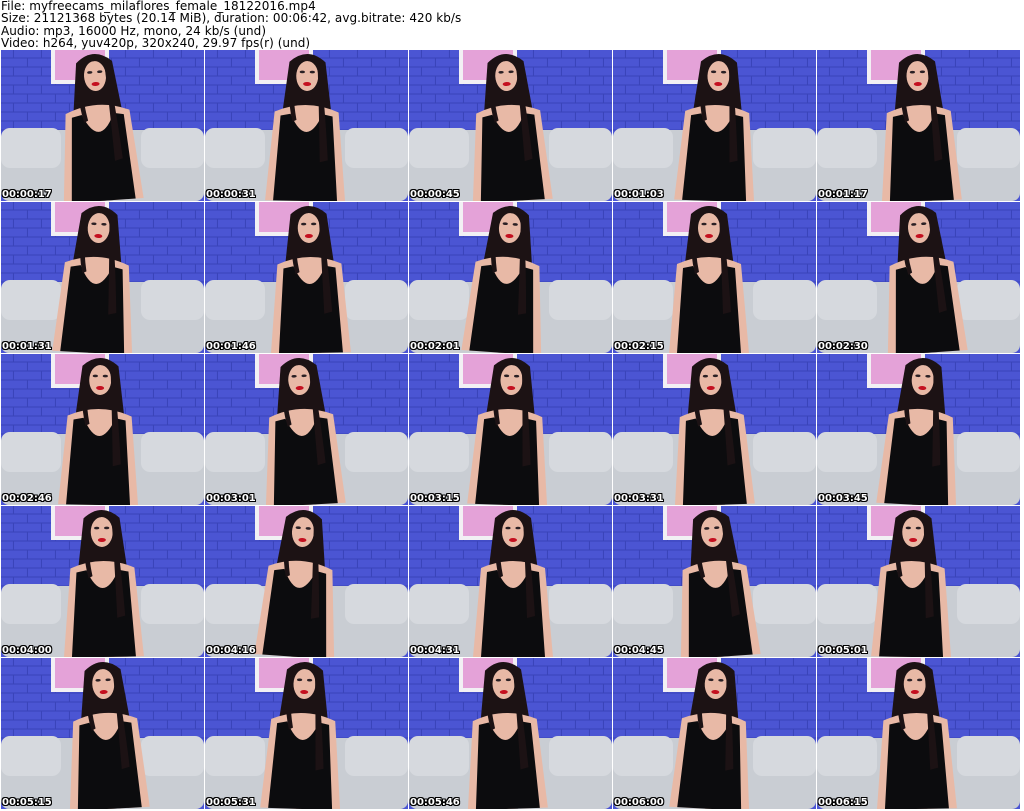  What do you see at coordinates (435, 194) in the screenshot?
I see `thumbnail-timestamp: 00:00:45` at bounding box center [435, 194].